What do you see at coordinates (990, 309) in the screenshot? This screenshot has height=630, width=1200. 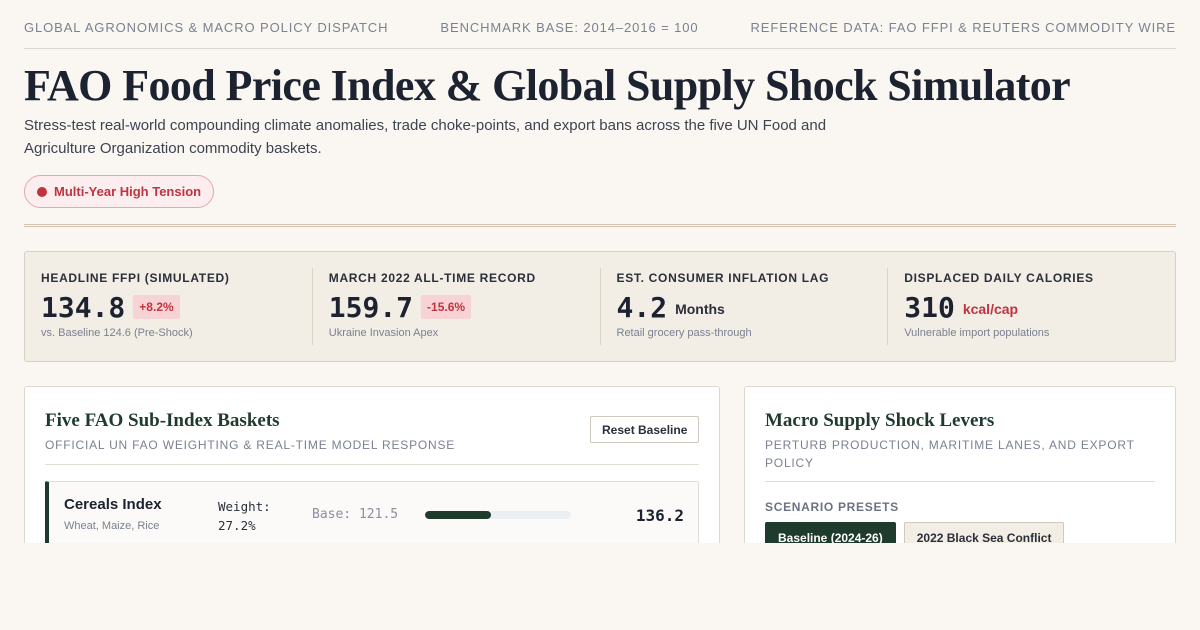 I see `kpi-unit: kcal/cap` at bounding box center [990, 309].